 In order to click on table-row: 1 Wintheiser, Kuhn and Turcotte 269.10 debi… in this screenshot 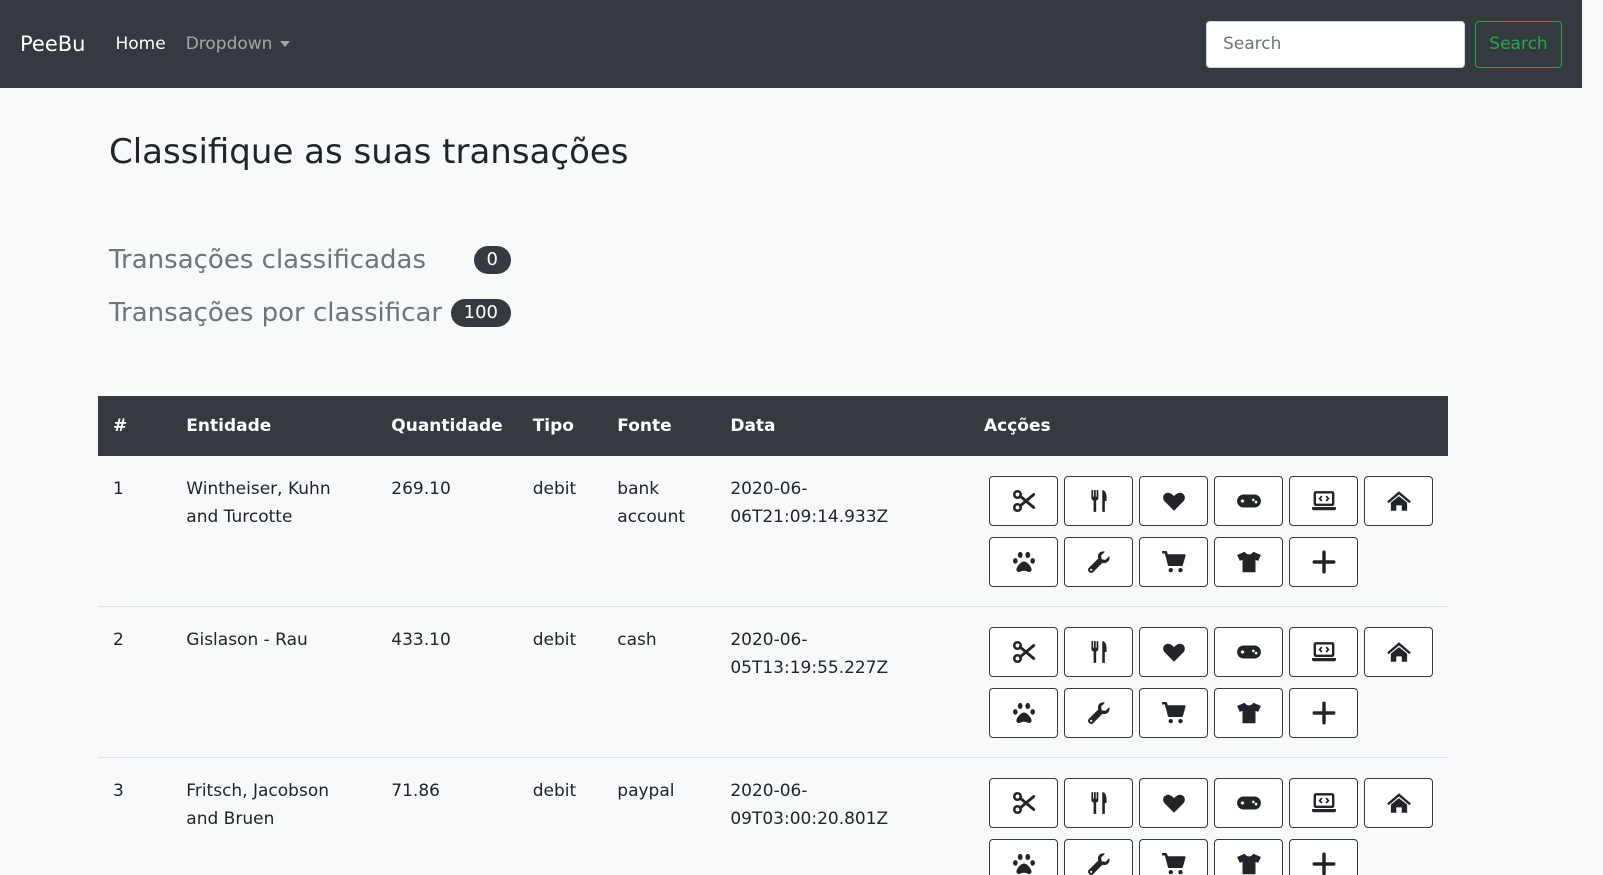, I will do `click(773, 531)`.